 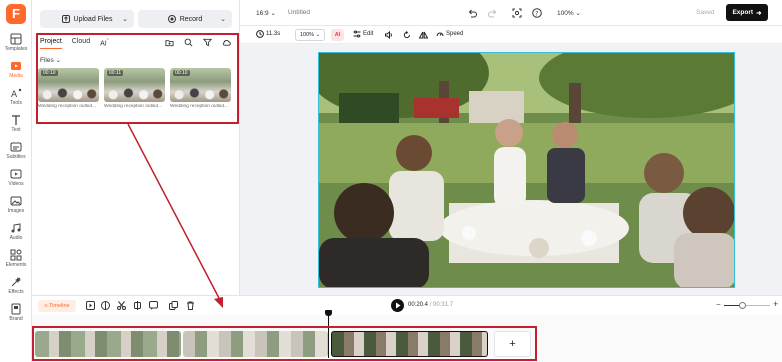 I want to click on record-button: Record ⌄, so click(x=185, y=19).